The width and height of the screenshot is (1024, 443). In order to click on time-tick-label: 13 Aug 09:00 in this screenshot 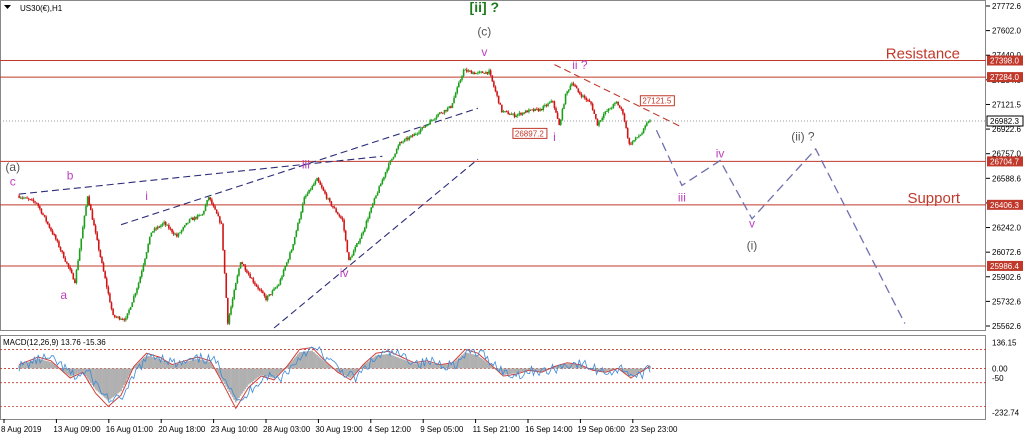, I will do `click(77, 429)`.